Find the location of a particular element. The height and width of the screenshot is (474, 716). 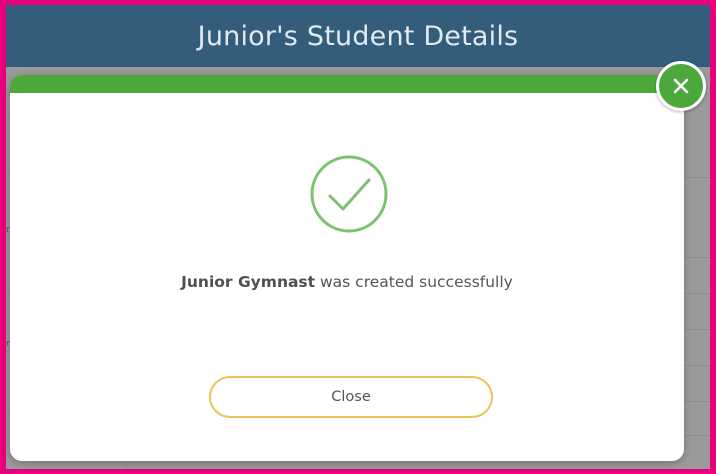

close-button: Close is located at coordinates (351, 397).